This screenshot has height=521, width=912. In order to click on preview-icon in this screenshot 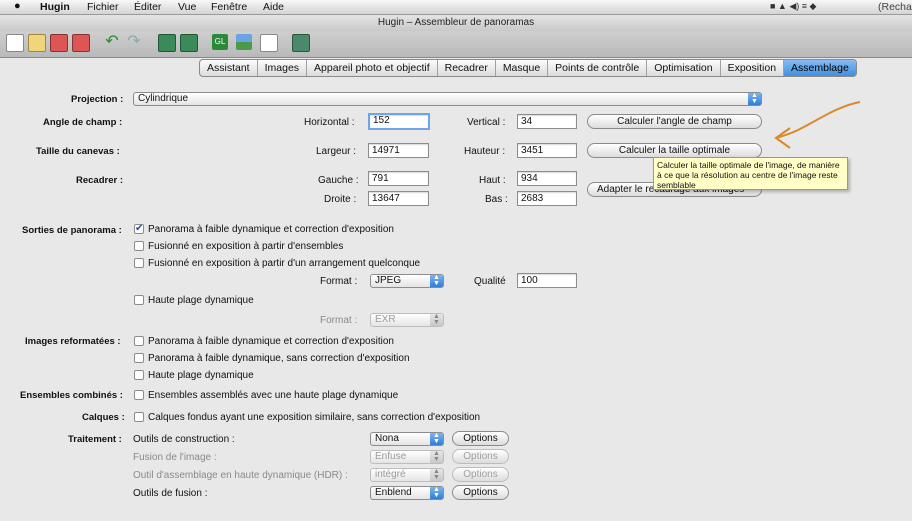, I will do `click(244, 42)`.